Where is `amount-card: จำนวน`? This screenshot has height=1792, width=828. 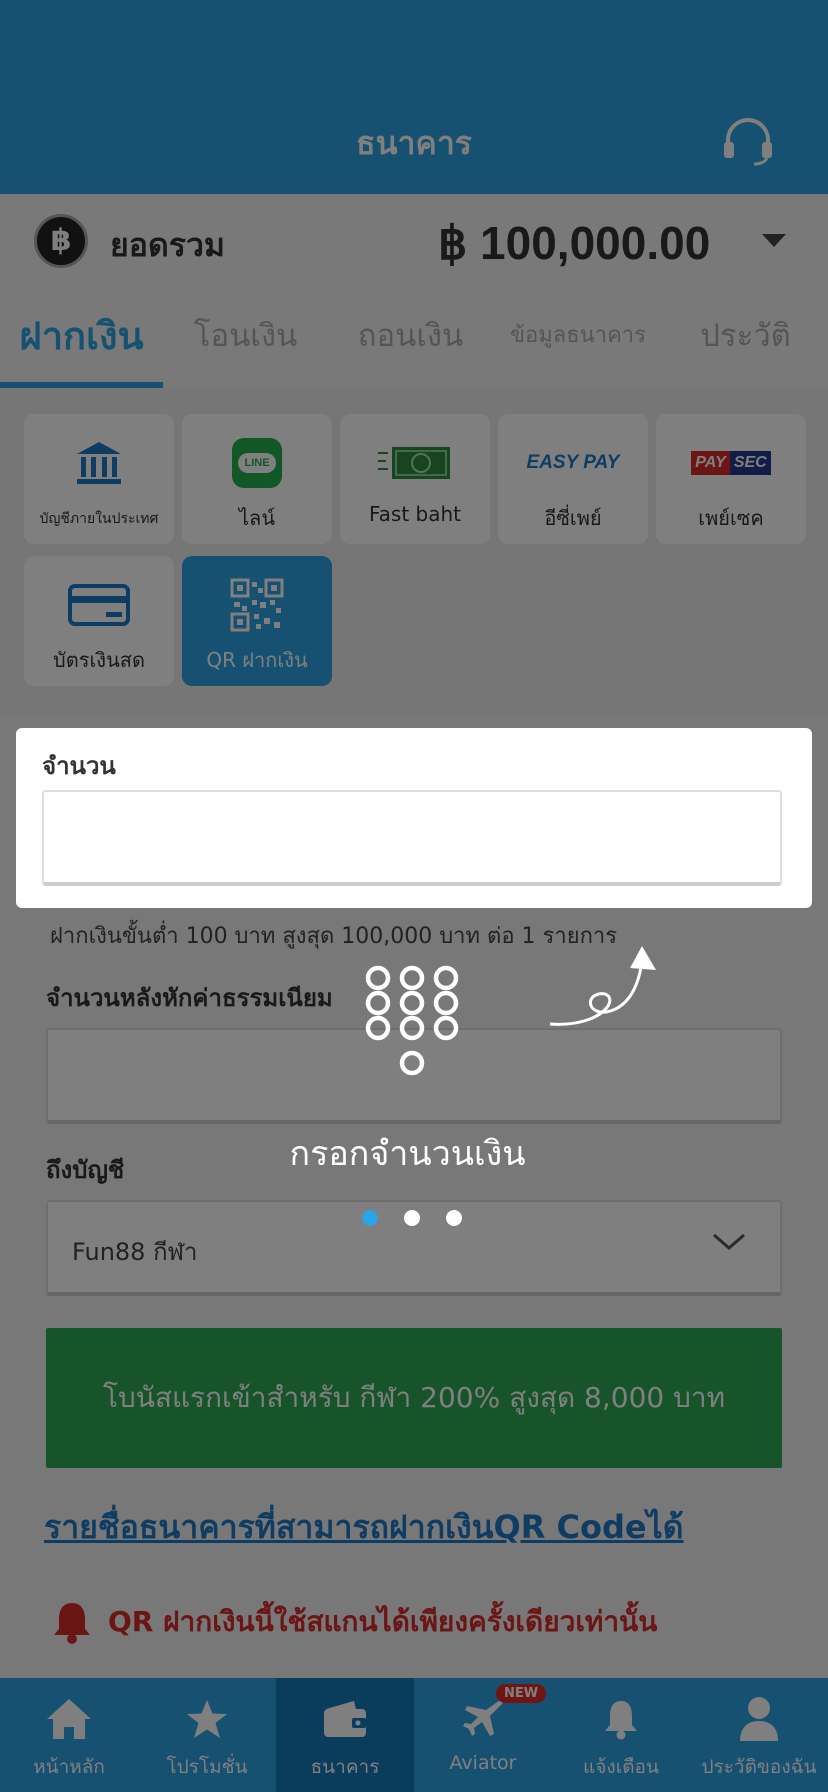
amount-card: จำนวน is located at coordinates (414, 818).